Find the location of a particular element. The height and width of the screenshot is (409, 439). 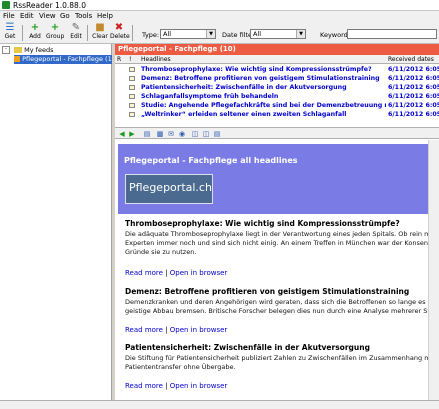

date-filter-select: All ▼ is located at coordinates (278, 34).